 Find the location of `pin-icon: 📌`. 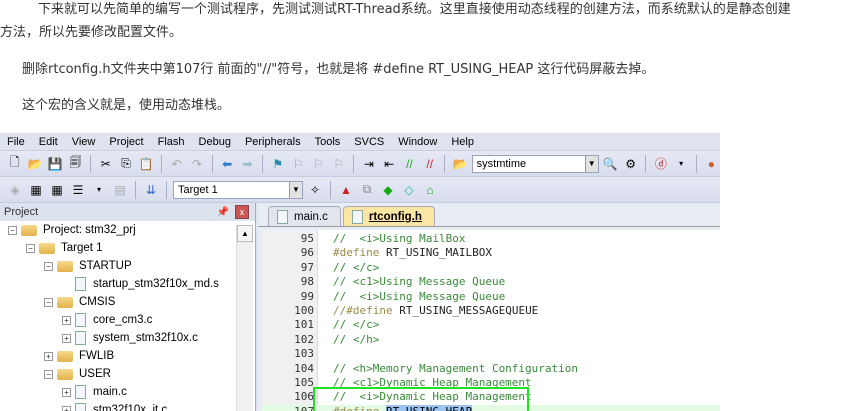

pin-icon: 📌 is located at coordinates (223, 212).